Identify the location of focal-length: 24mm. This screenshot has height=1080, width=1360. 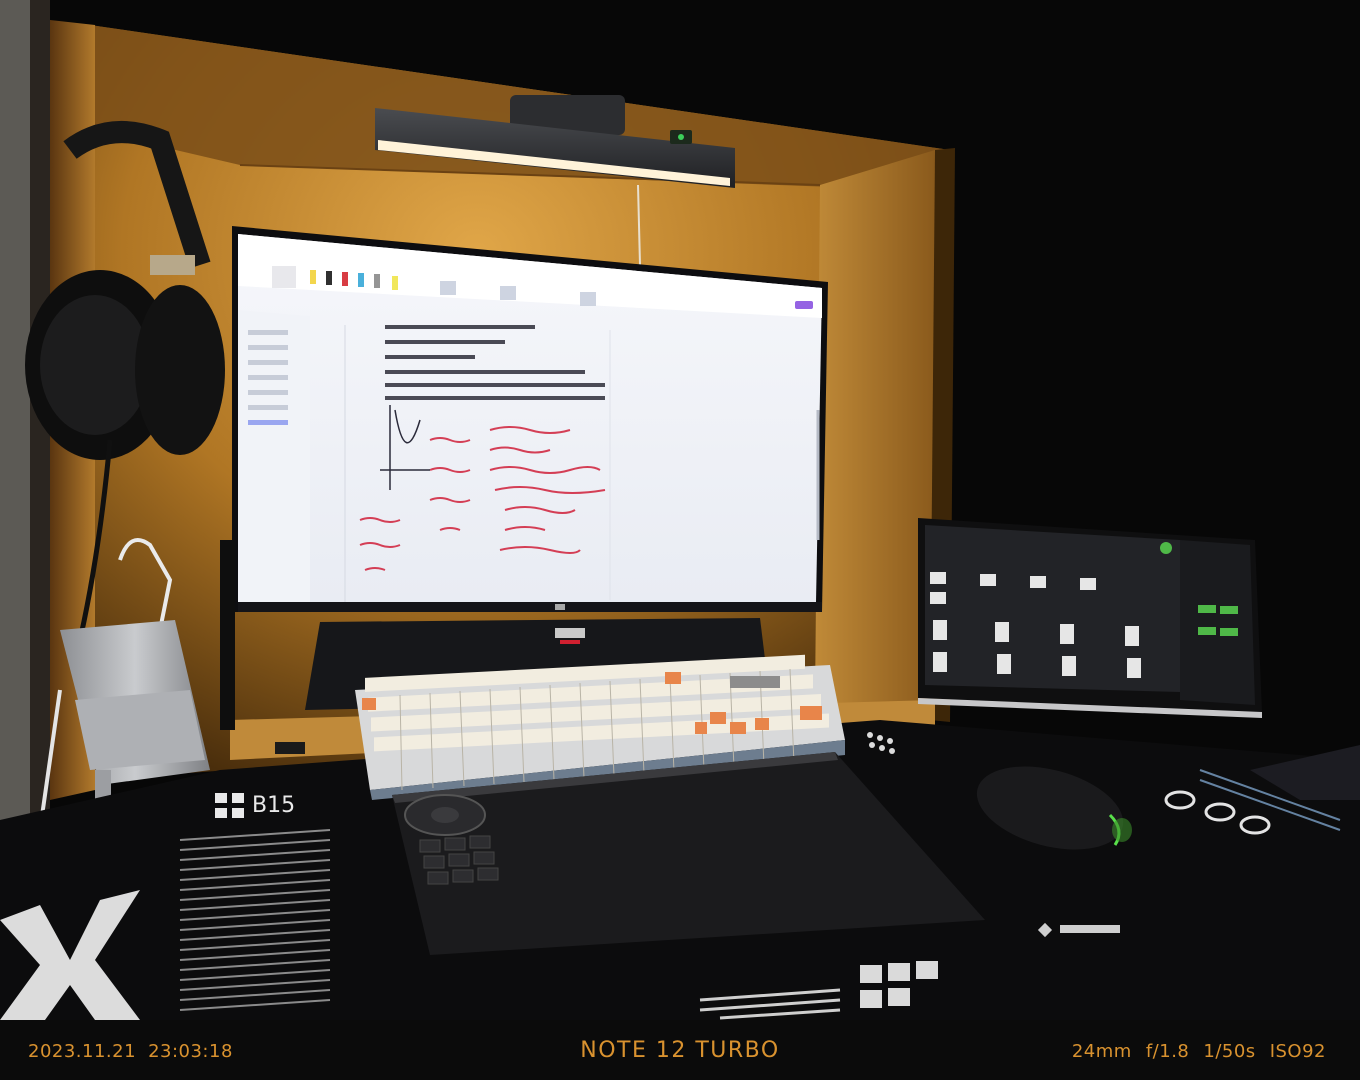
(1101, 1051).